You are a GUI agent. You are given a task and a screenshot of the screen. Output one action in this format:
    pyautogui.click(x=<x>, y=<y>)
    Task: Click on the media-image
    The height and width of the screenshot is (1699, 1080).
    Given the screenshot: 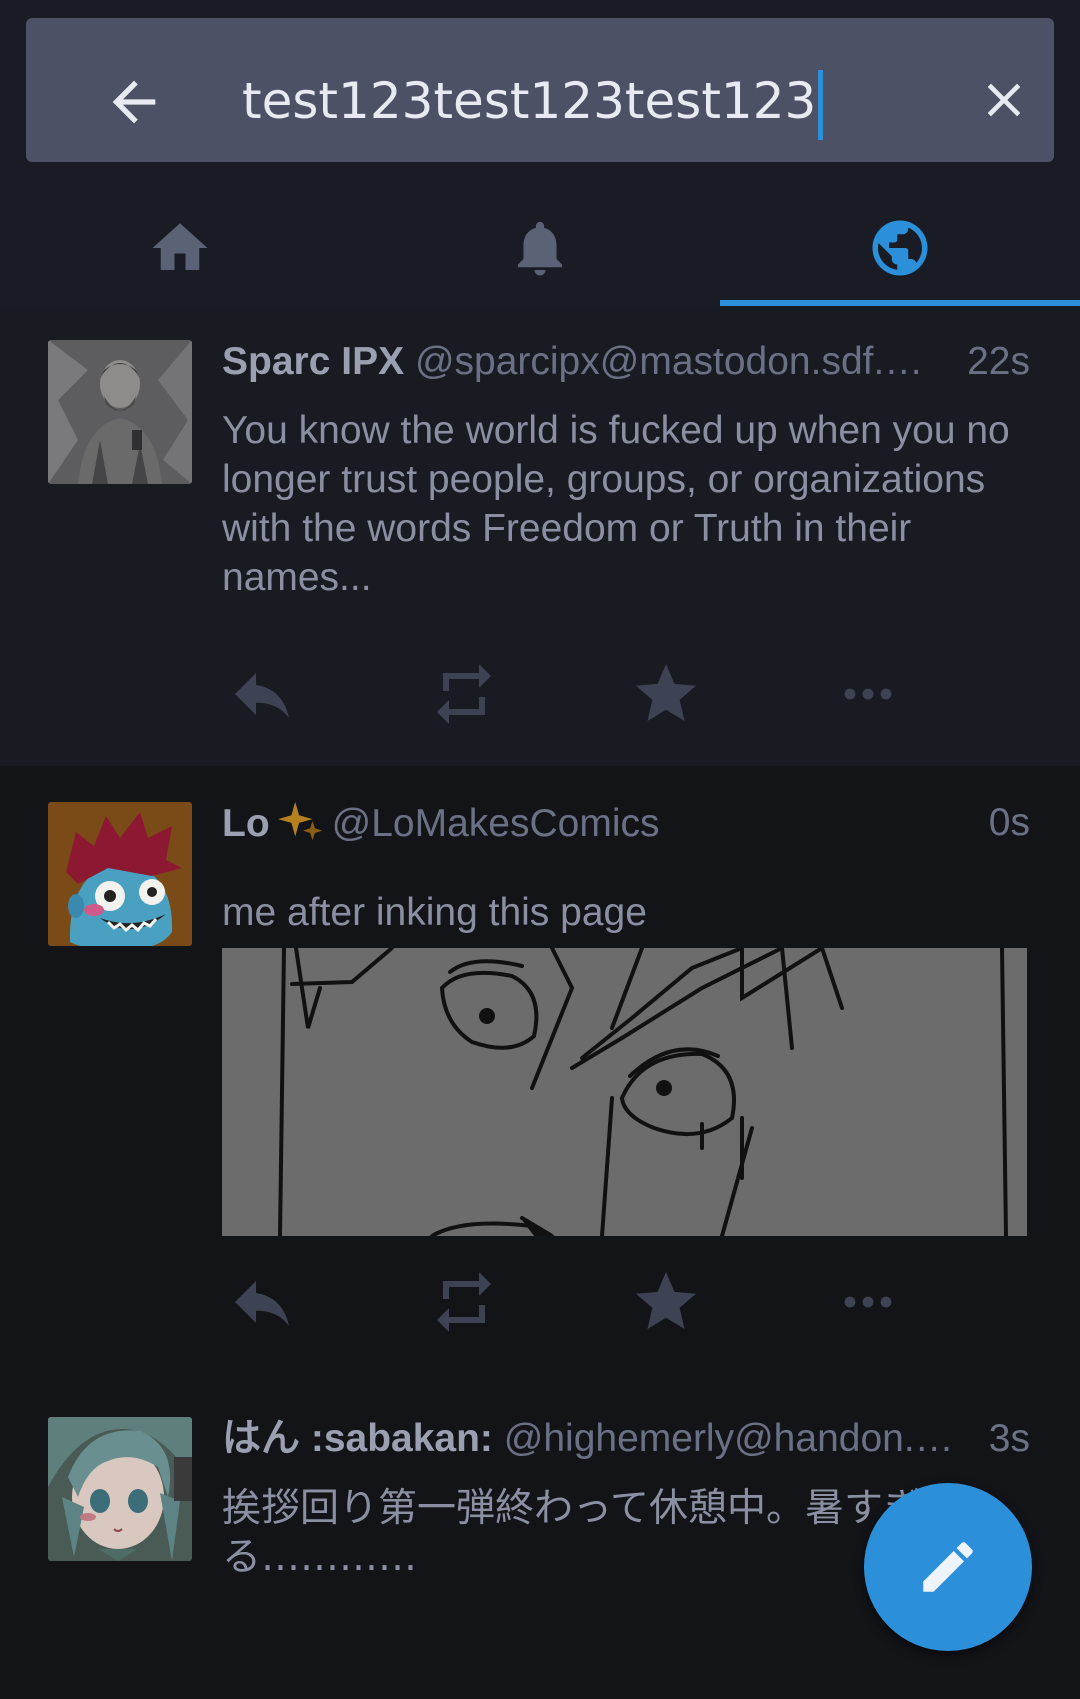 What is the action you would take?
    pyautogui.click(x=624, y=1092)
    